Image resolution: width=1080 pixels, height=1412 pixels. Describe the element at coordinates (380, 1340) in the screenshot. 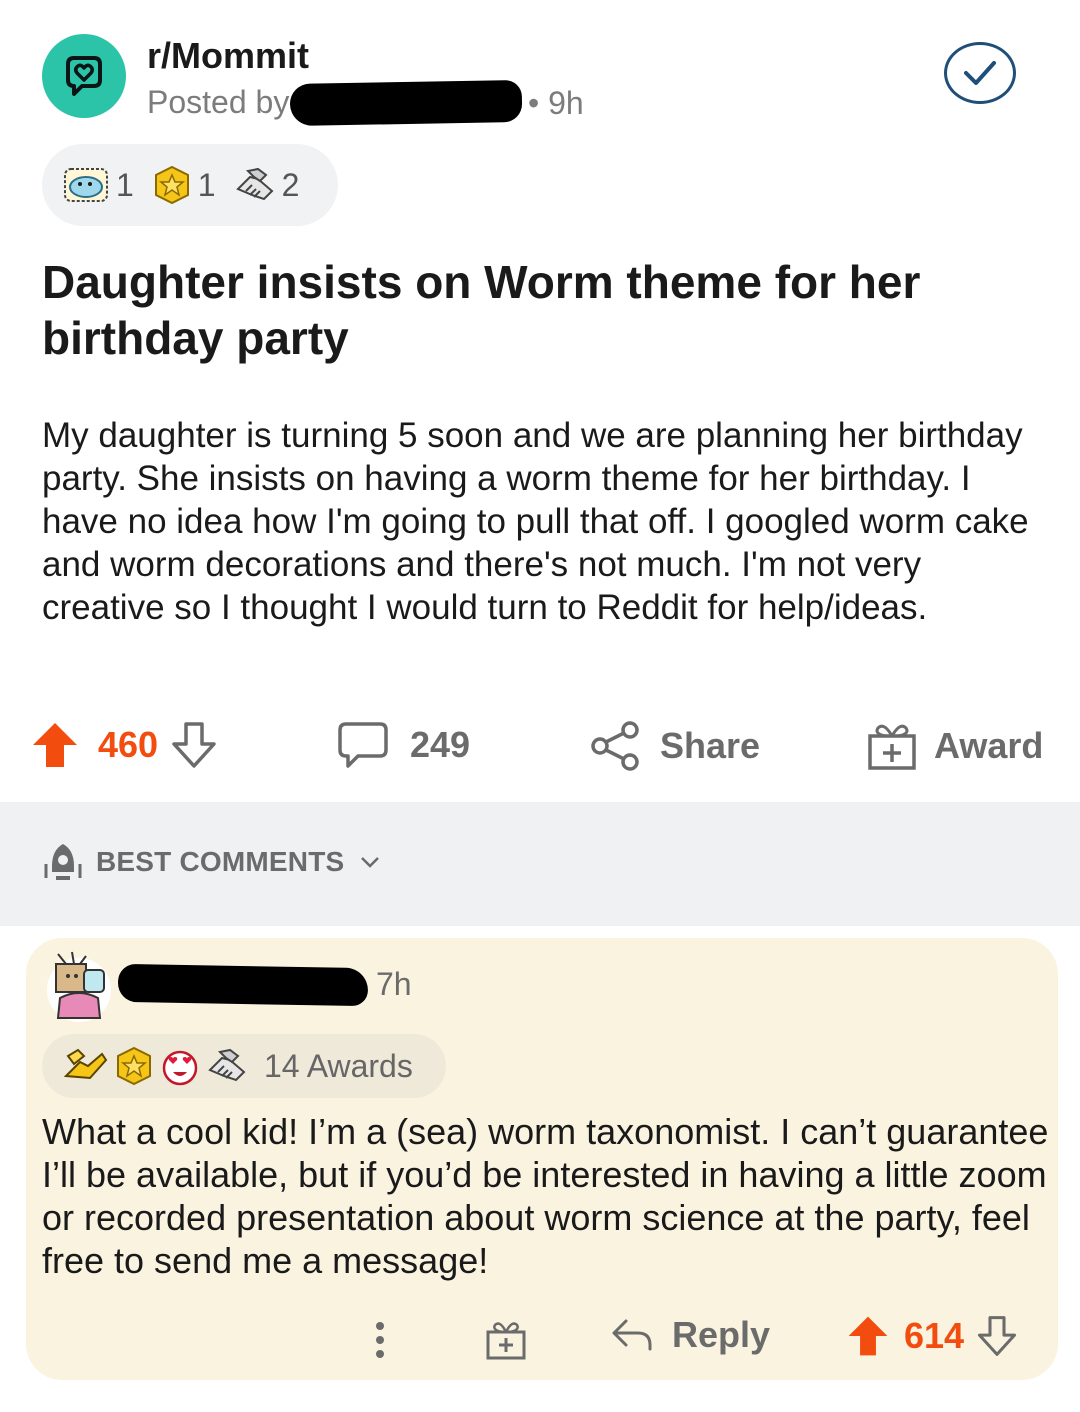

I see `more-options-icon` at that location.